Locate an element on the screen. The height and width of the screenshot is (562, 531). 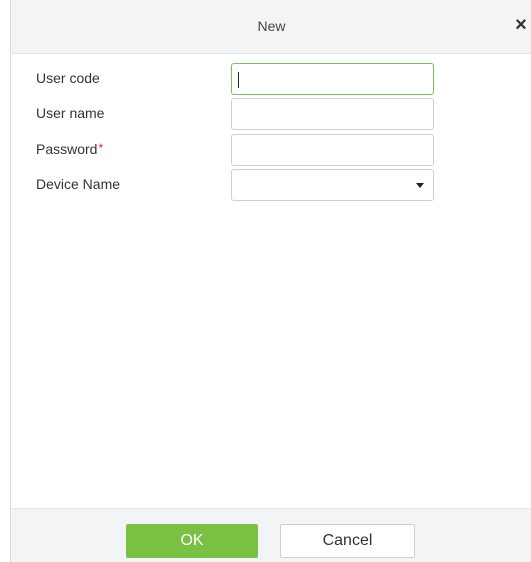
device-name-label: Device Name is located at coordinates (78, 184).